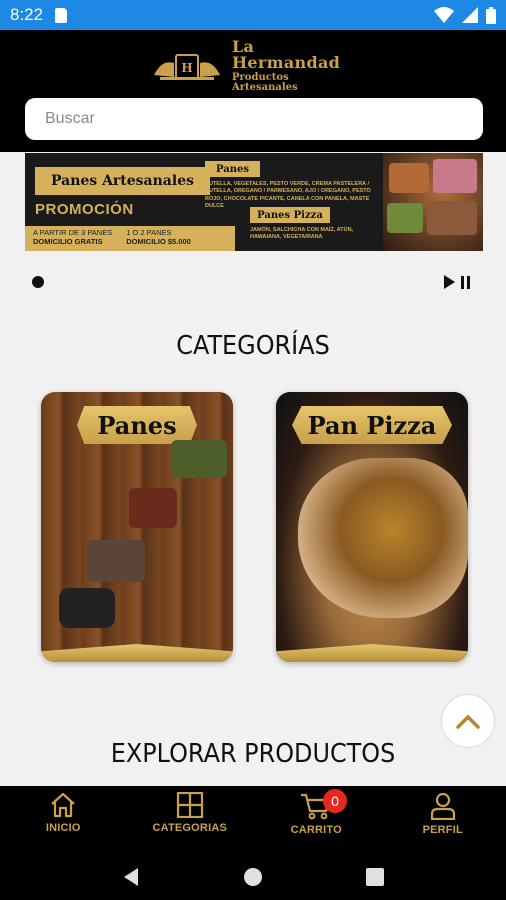 The height and width of the screenshot is (900, 506). Describe the element at coordinates (253, 754) in the screenshot. I see `explore-title: EXPLORAR PRODUCTOS` at that location.